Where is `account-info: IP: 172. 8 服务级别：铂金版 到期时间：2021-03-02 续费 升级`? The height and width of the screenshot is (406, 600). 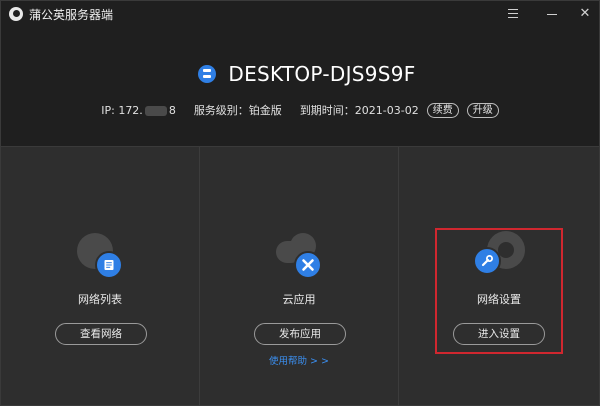
account-info: IP: 172. 8 服务级别：铂金版 到期时间：2021-03-02 续费 升级 is located at coordinates (300, 110).